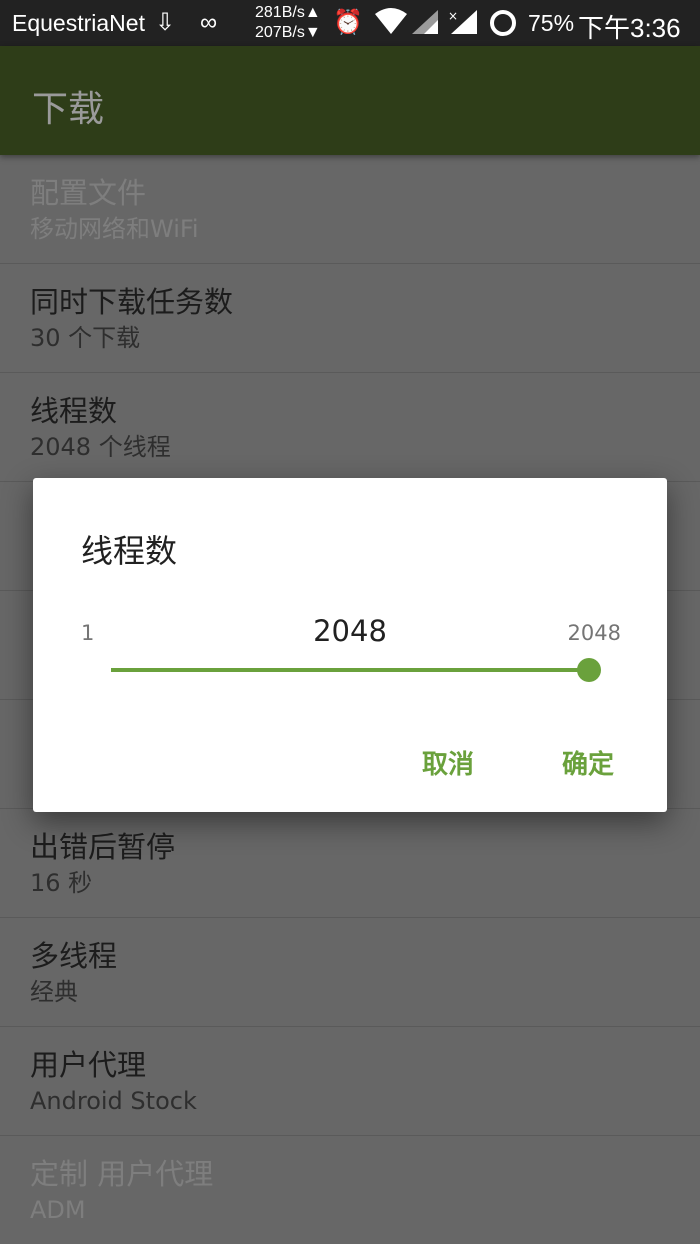 This screenshot has height=1244, width=700. I want to click on pref-title: 多线程, so click(74, 956).